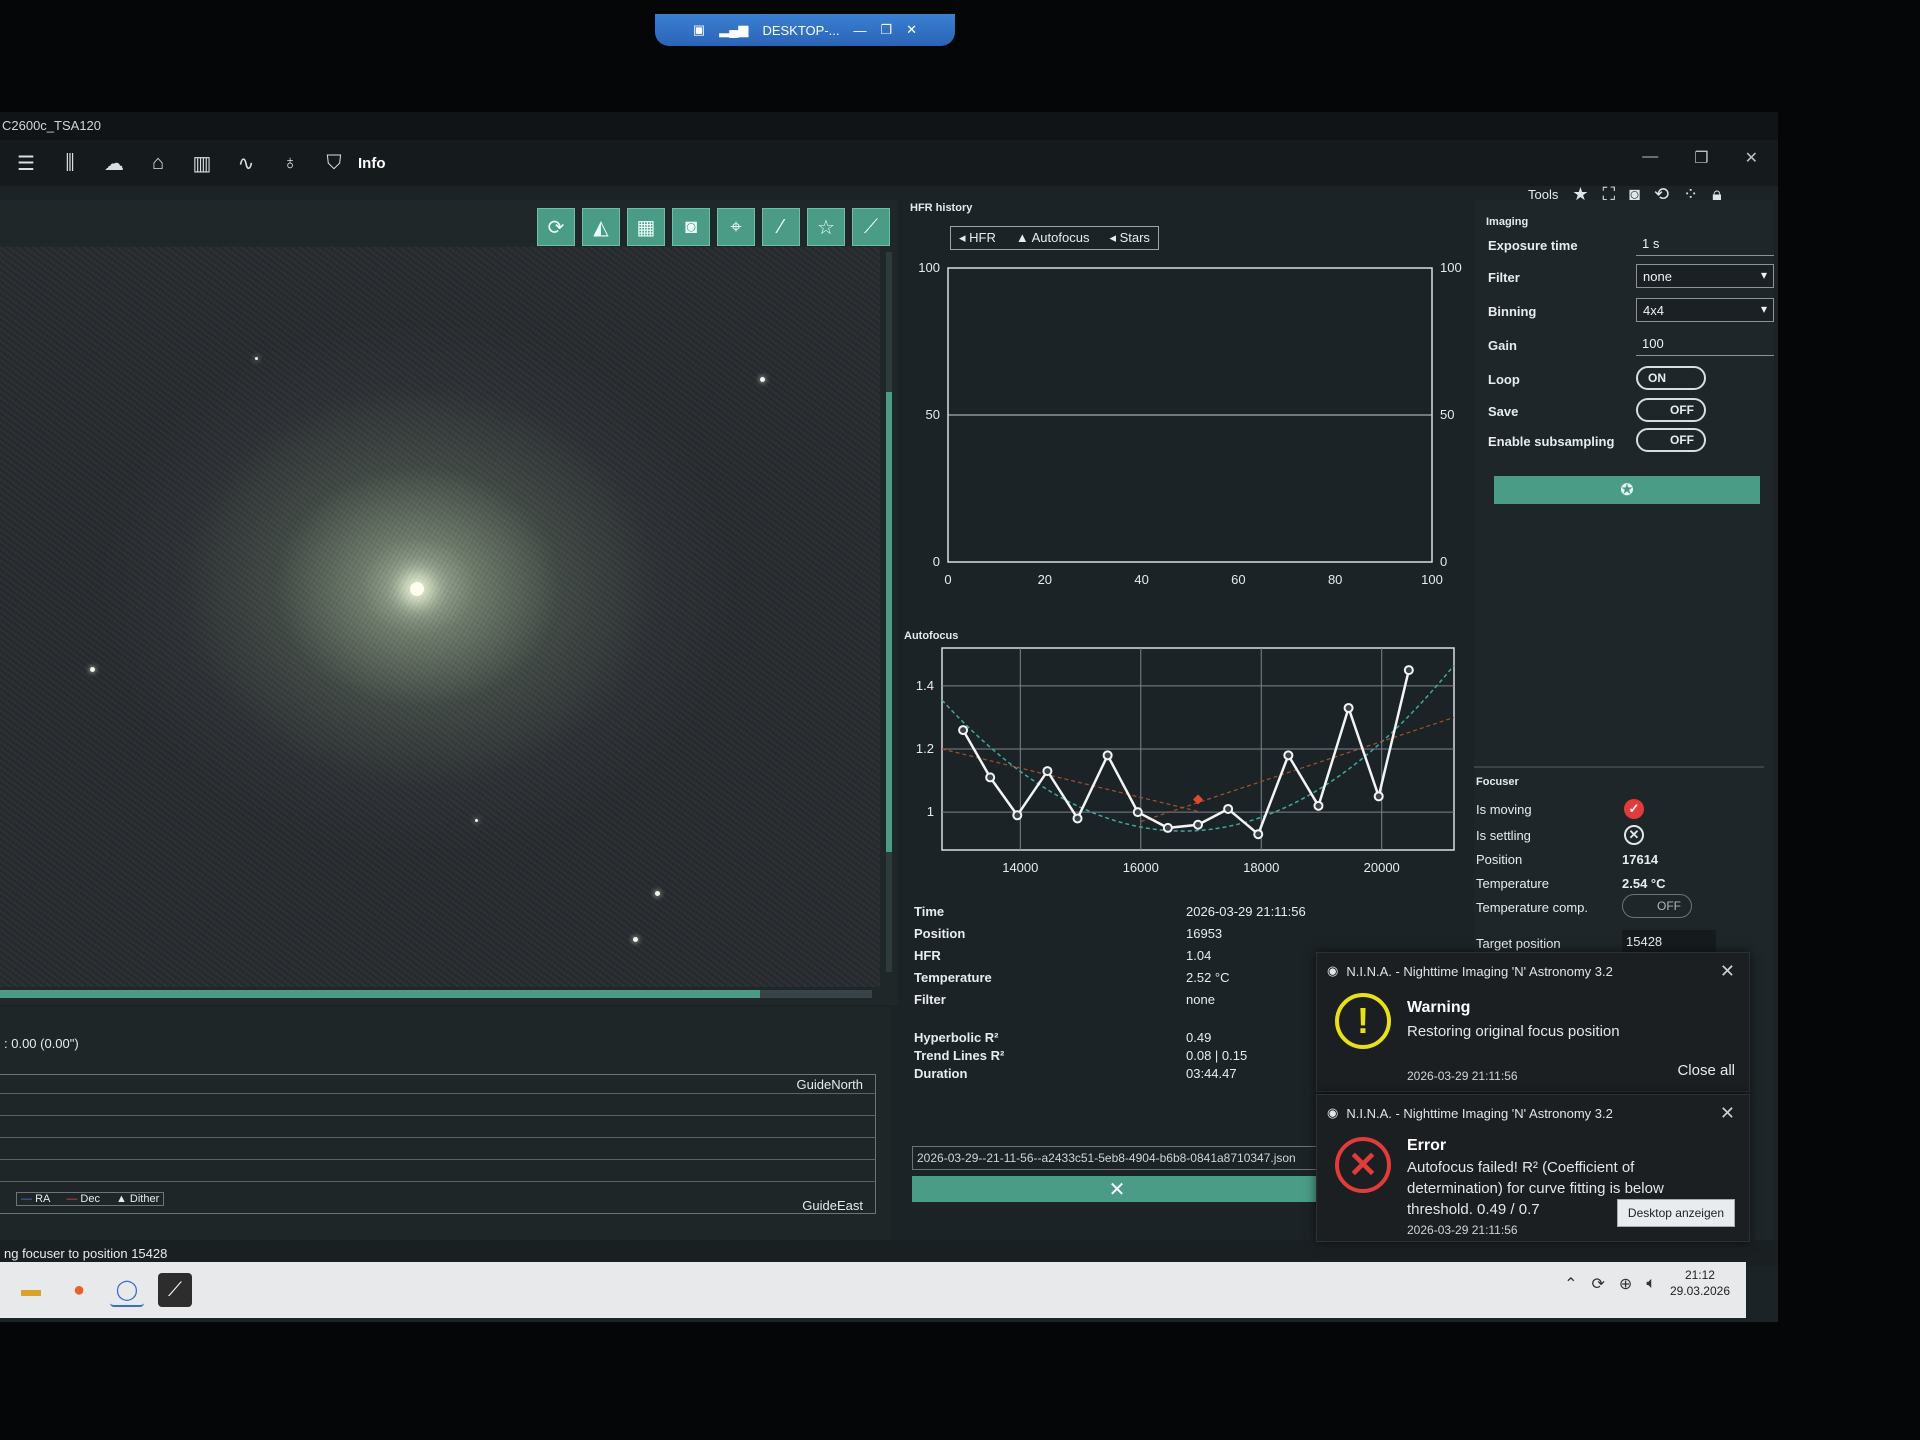 Image resolution: width=1920 pixels, height=1440 pixels. I want to click on start-imaging-button: ✪, so click(1627, 490).